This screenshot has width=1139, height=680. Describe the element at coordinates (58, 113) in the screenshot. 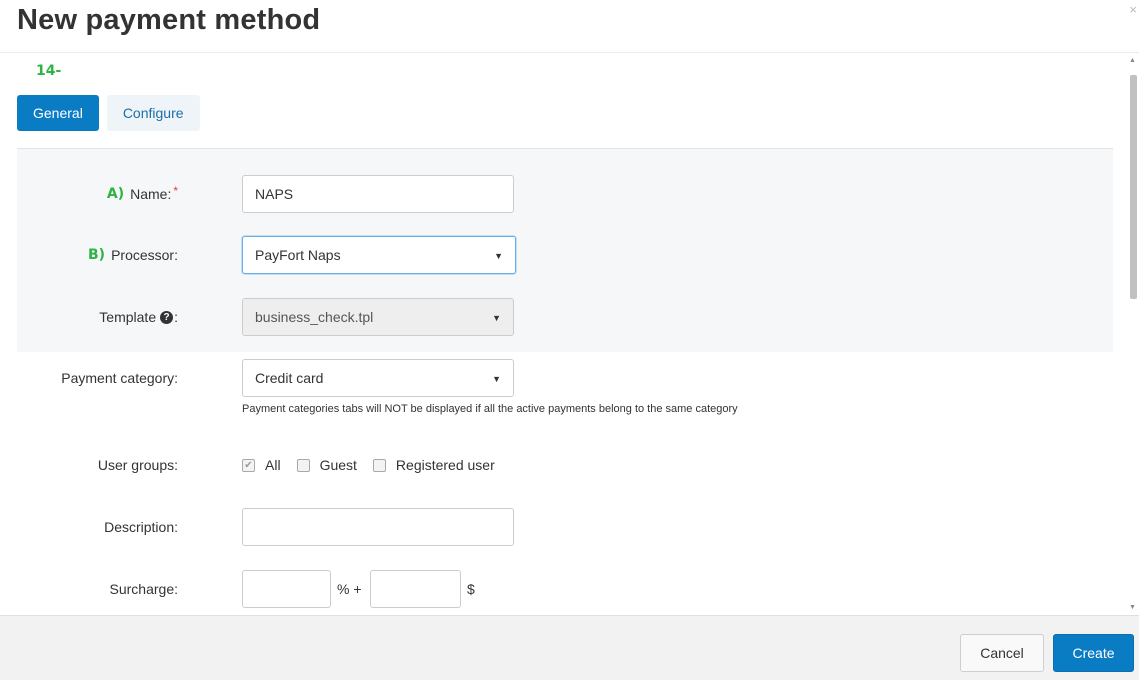

I see `tab-general: General` at that location.